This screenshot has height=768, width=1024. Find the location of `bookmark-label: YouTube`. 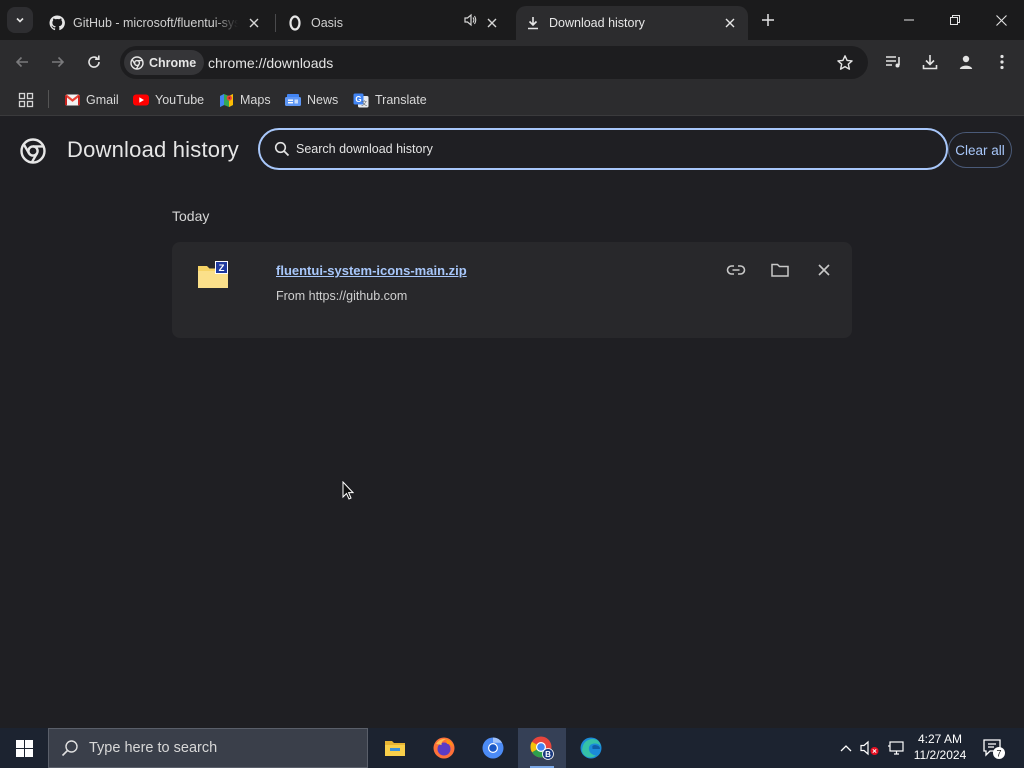

bookmark-label: YouTube is located at coordinates (180, 100).